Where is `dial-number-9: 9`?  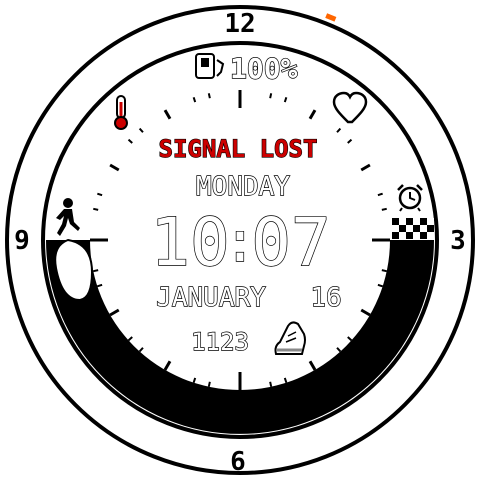
dial-number-9: 9 is located at coordinates (22, 241).